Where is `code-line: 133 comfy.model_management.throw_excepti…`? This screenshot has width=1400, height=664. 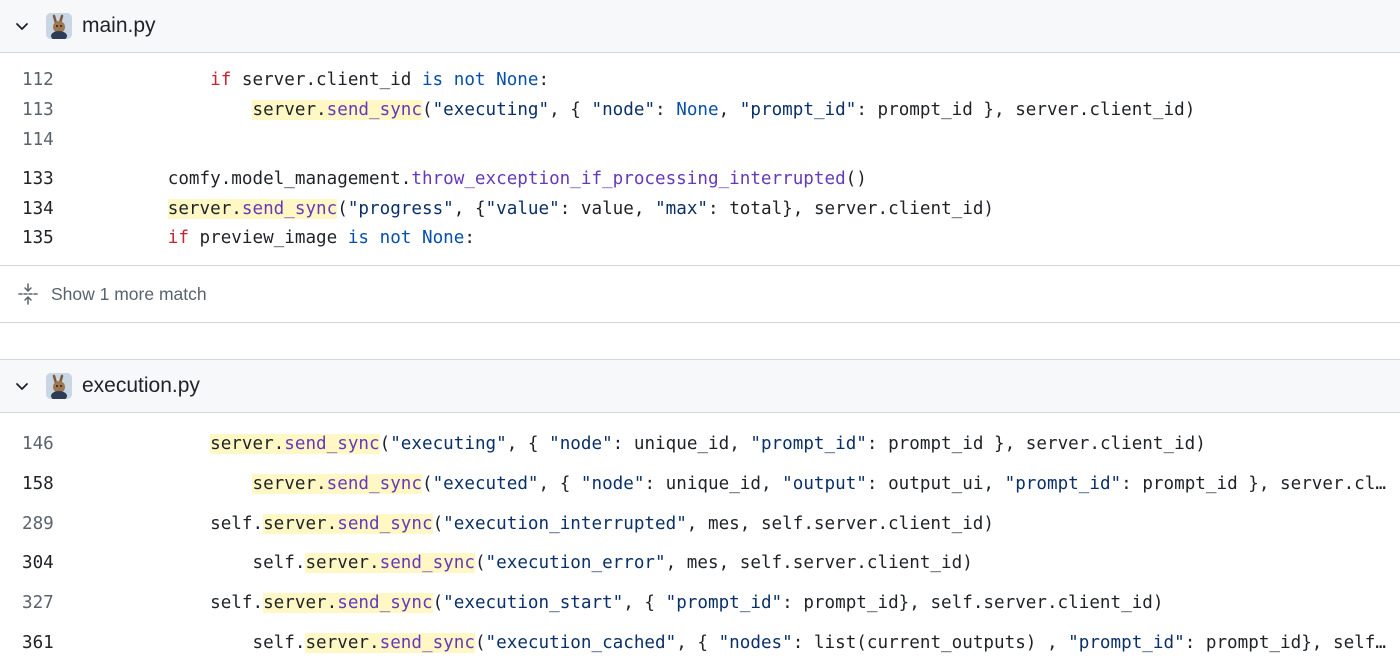 code-line: 133 comfy.model_management.throw_excepti… is located at coordinates (700, 179).